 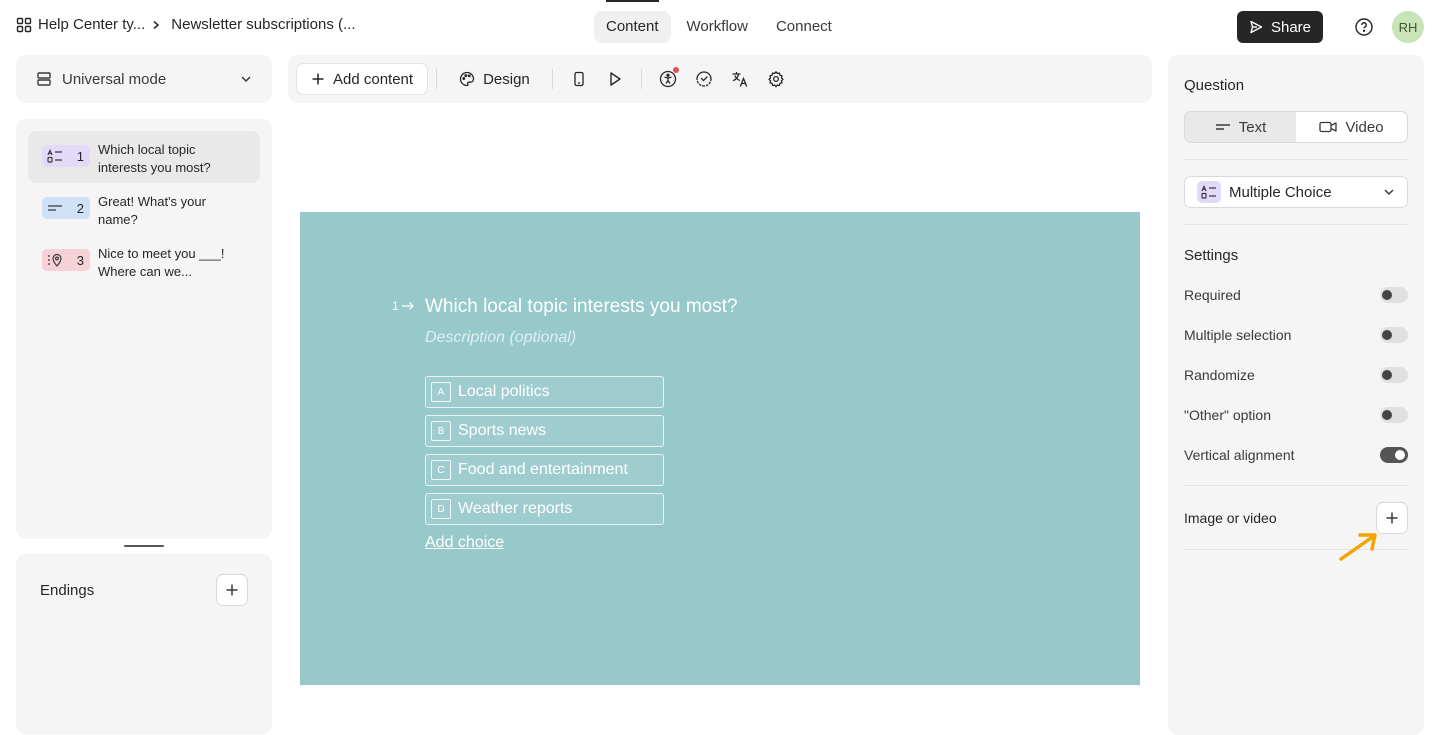 I want to click on format-option-video: Video, so click(x=1351, y=127).